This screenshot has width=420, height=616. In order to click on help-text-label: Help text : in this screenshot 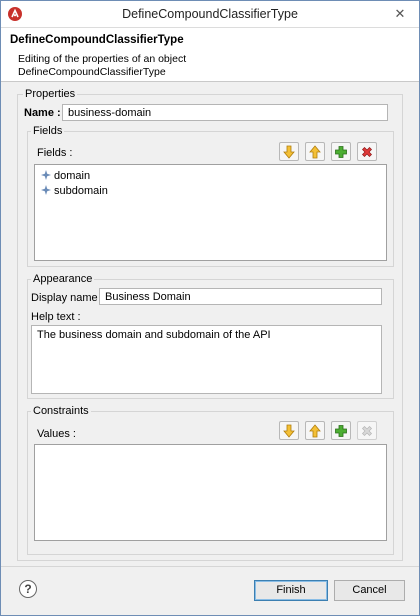, I will do `click(56, 317)`.